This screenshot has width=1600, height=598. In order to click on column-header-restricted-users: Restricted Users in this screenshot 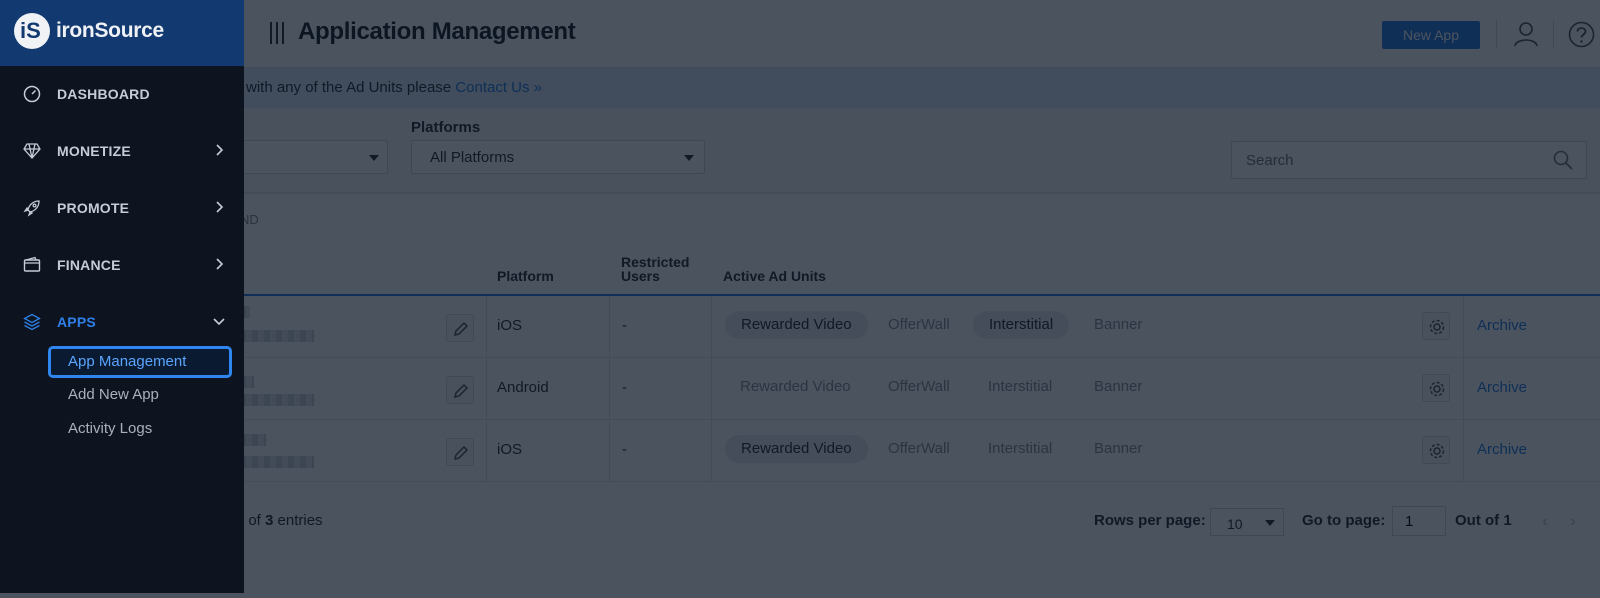, I will do `click(655, 269)`.